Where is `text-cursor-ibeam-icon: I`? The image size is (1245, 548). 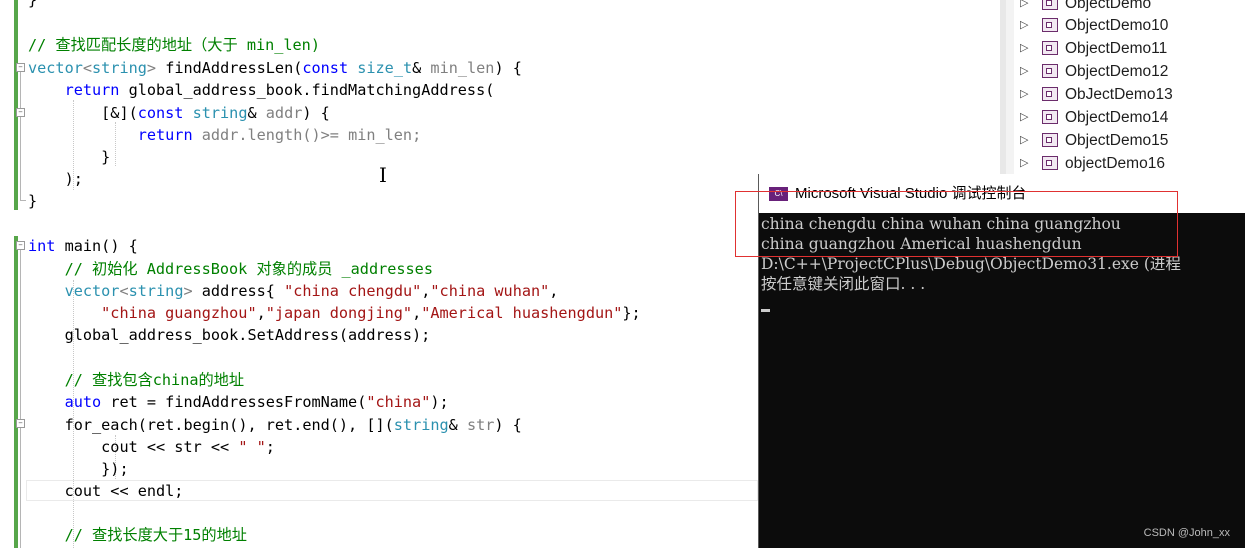
text-cursor-ibeam-icon: I is located at coordinates (383, 175).